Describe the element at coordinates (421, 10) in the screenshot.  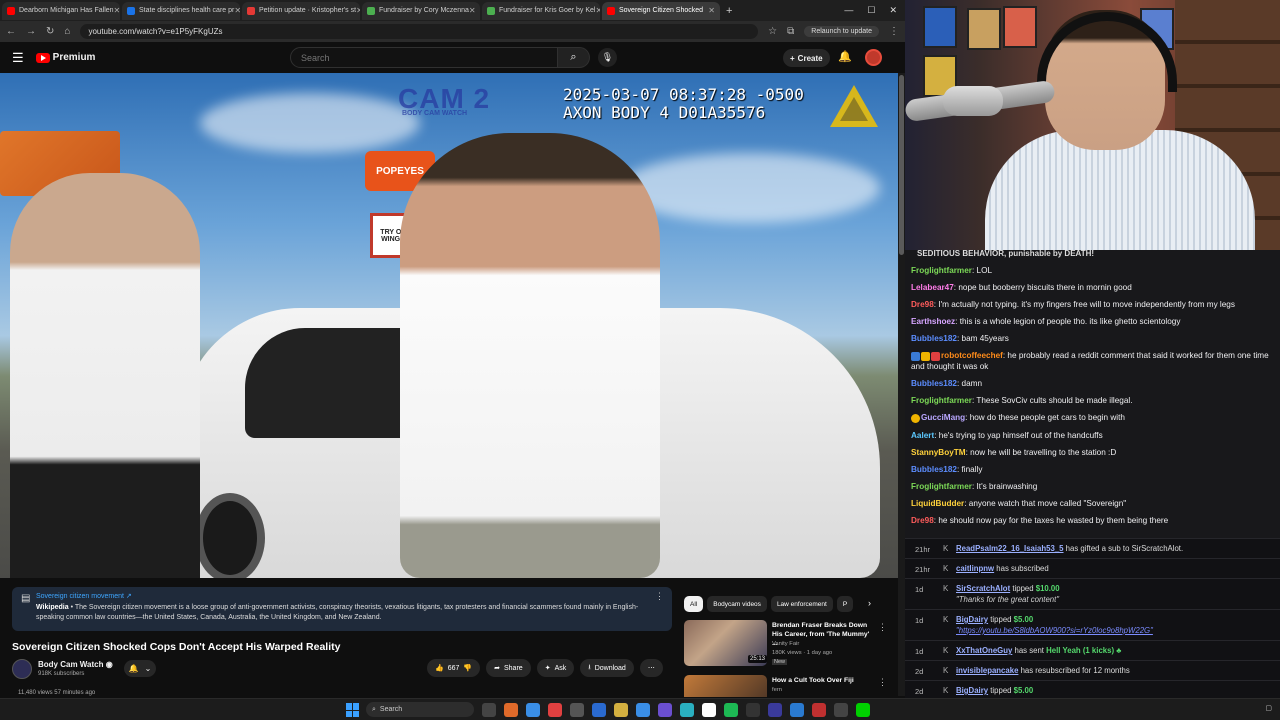
I see `browser-tab: Fundraiser by Cory Mczenna ✕` at that location.